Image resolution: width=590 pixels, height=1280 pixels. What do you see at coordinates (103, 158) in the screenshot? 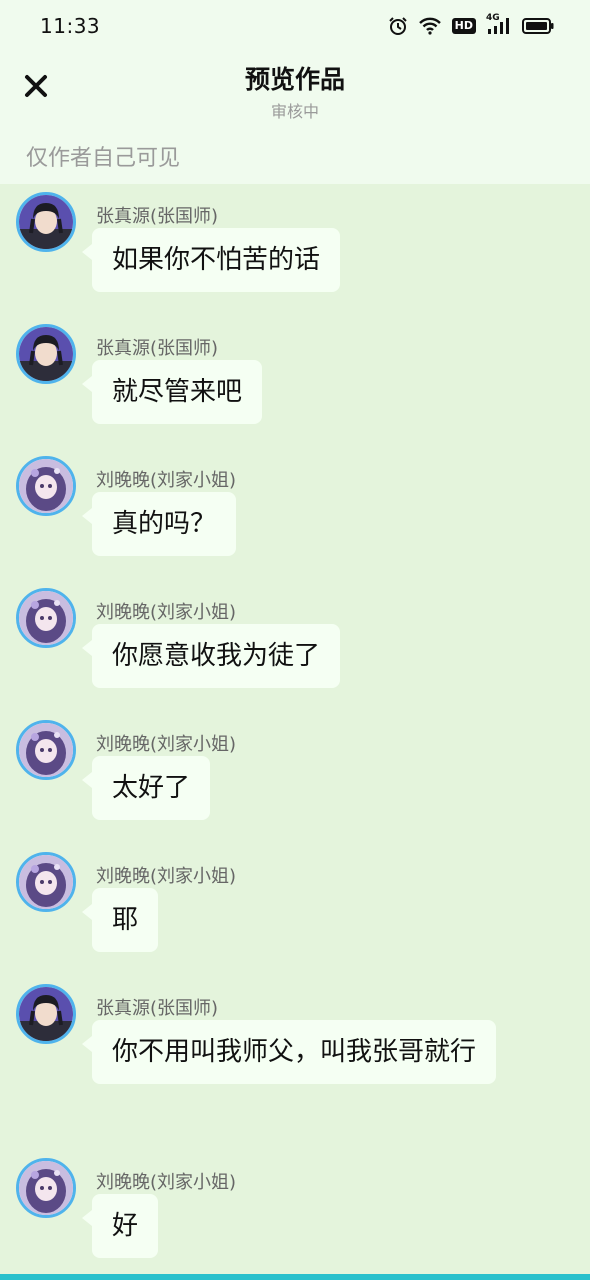
I see `visibility-note: 仅作者自己可见` at bounding box center [103, 158].